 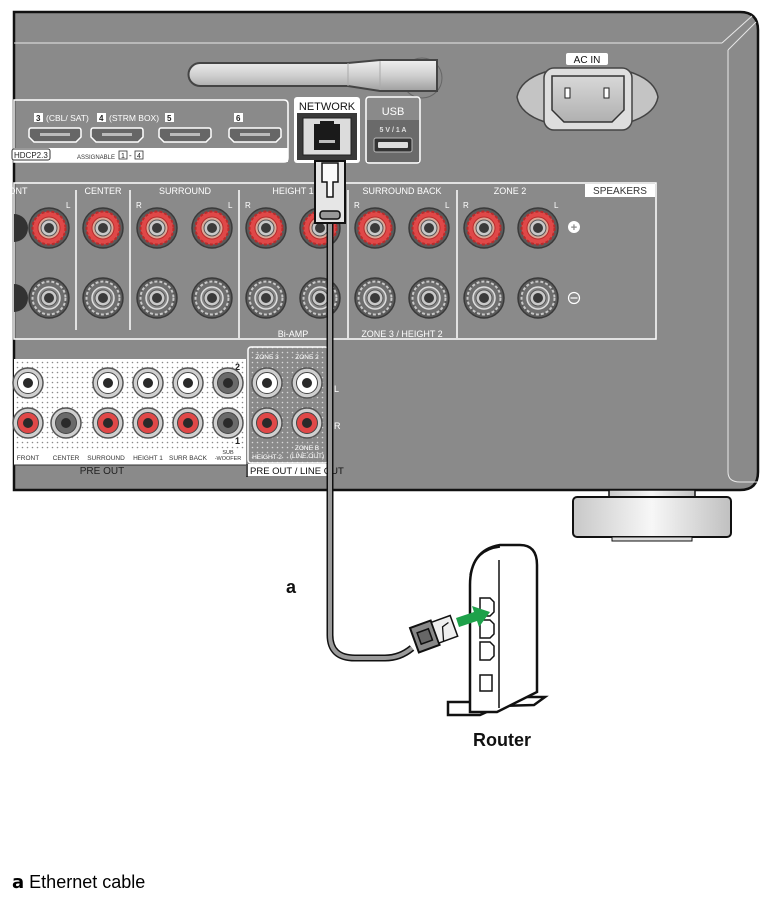 I want to click on receiver-foot, so click(x=652, y=515).